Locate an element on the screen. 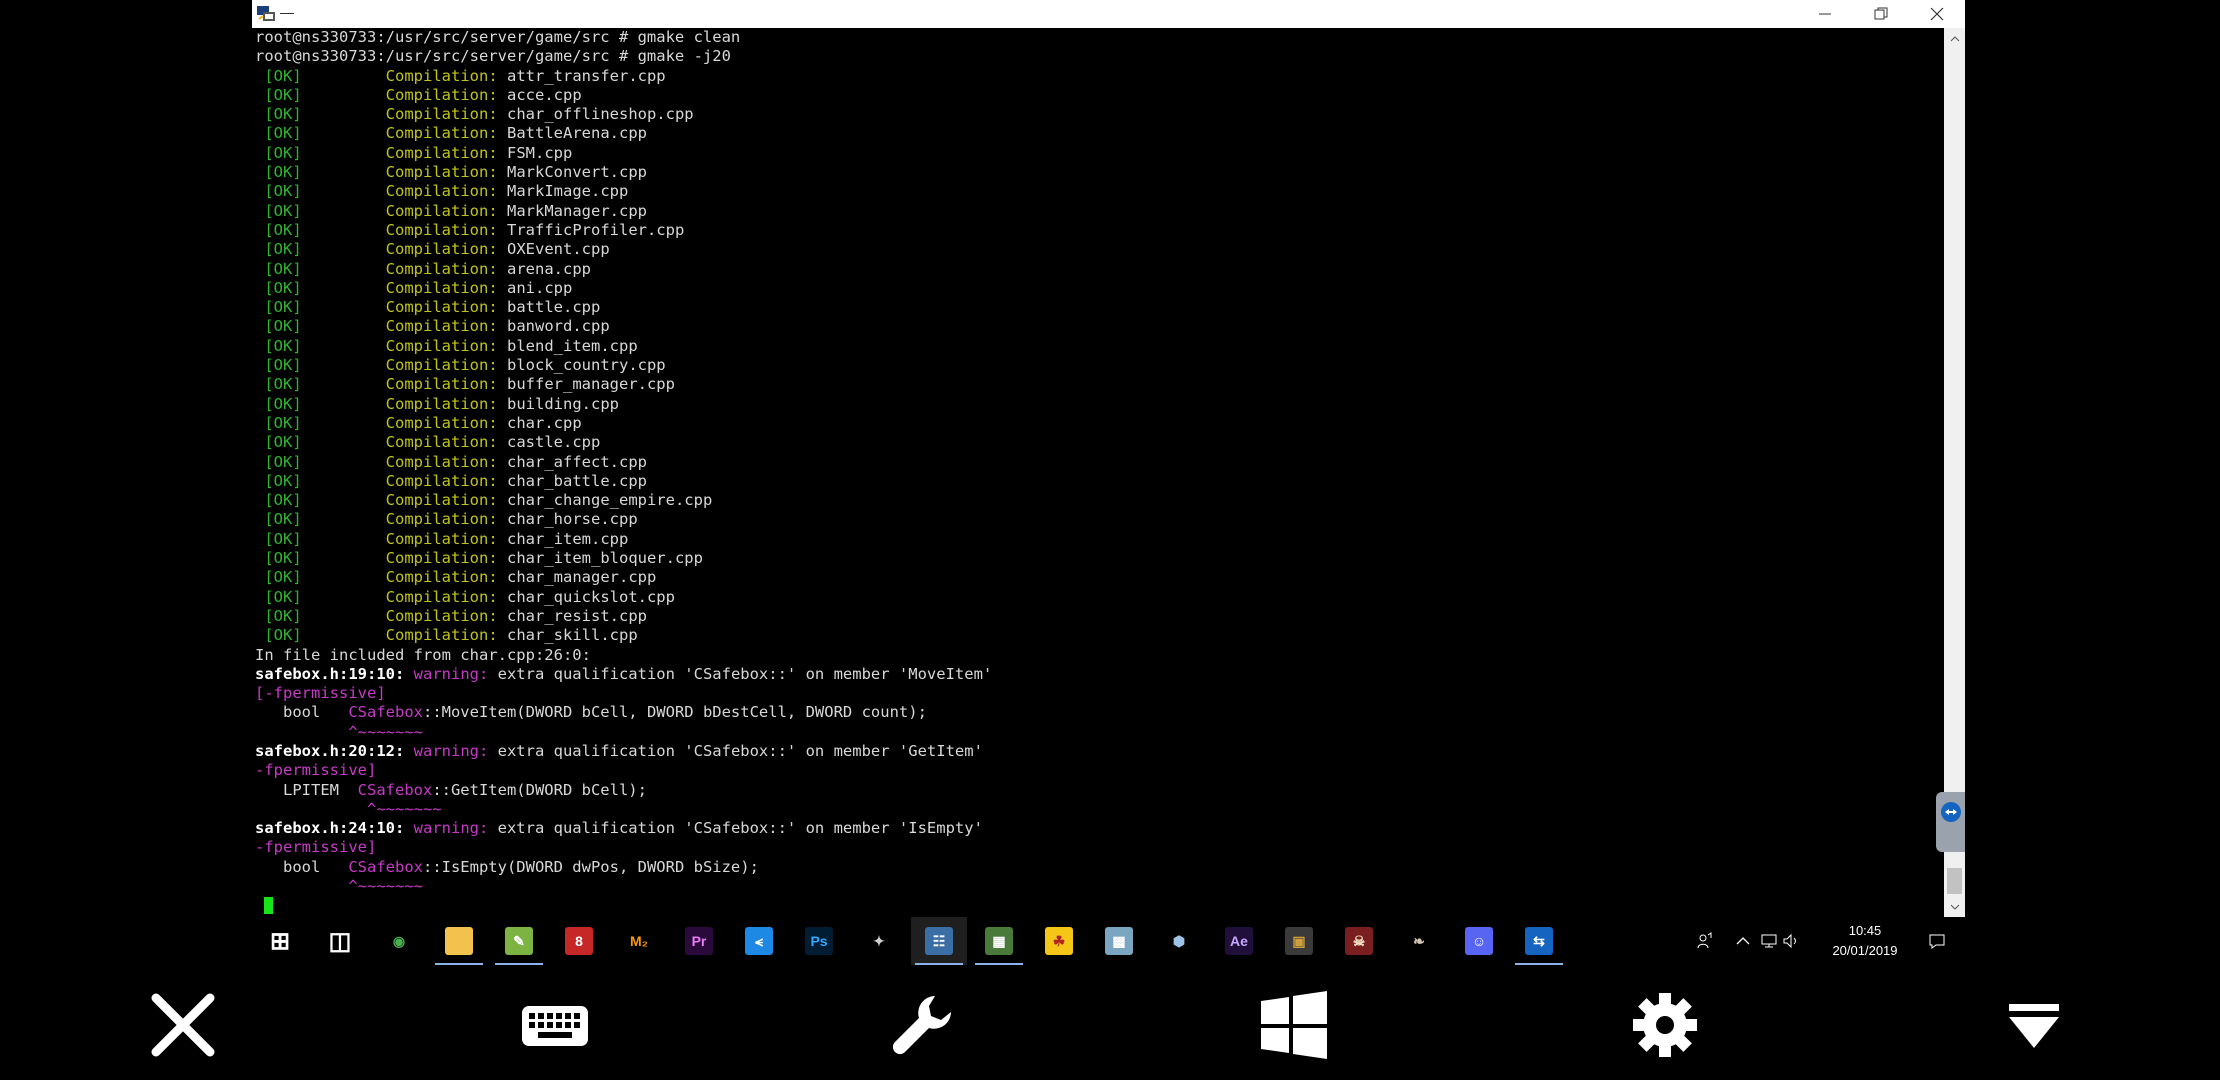 This screenshot has width=2220, height=1080. compiled-file: char.cpp is located at coordinates (544, 422).